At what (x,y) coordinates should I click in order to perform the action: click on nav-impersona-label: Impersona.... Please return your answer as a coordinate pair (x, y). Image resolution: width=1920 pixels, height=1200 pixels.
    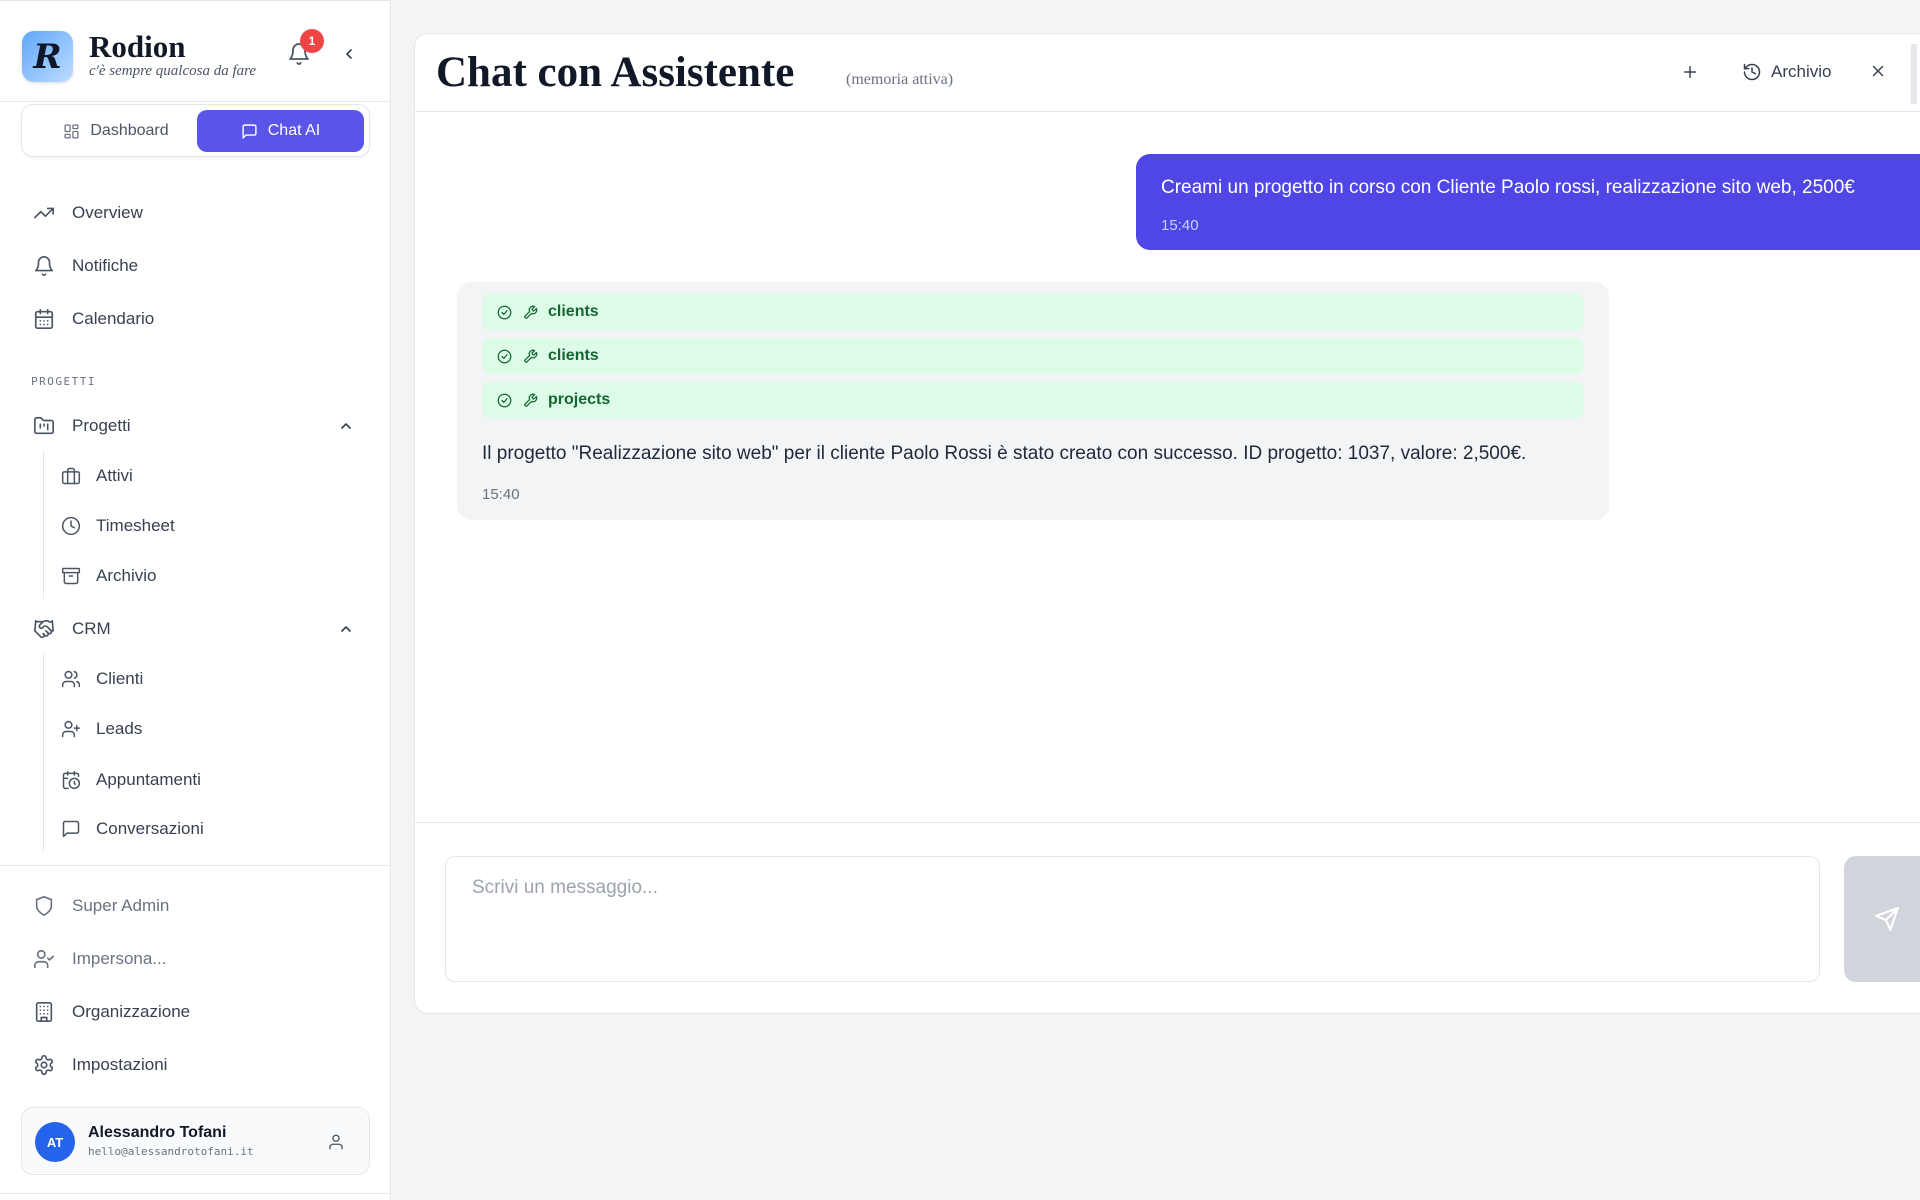
    Looking at the image, I should click on (119, 958).